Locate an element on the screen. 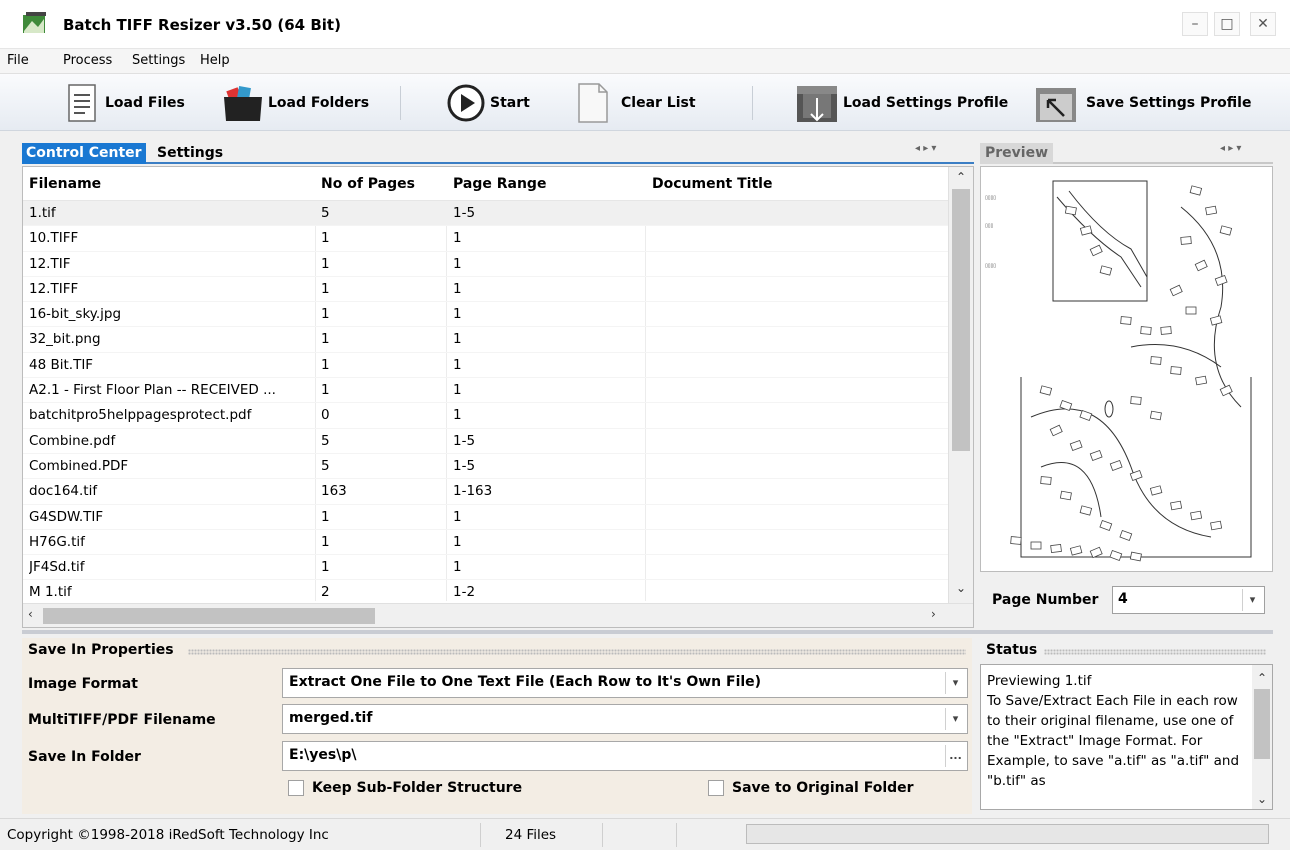 This screenshot has width=1290, height=850. table-row: 1.tif 5 1-5 is located at coordinates (485, 214).